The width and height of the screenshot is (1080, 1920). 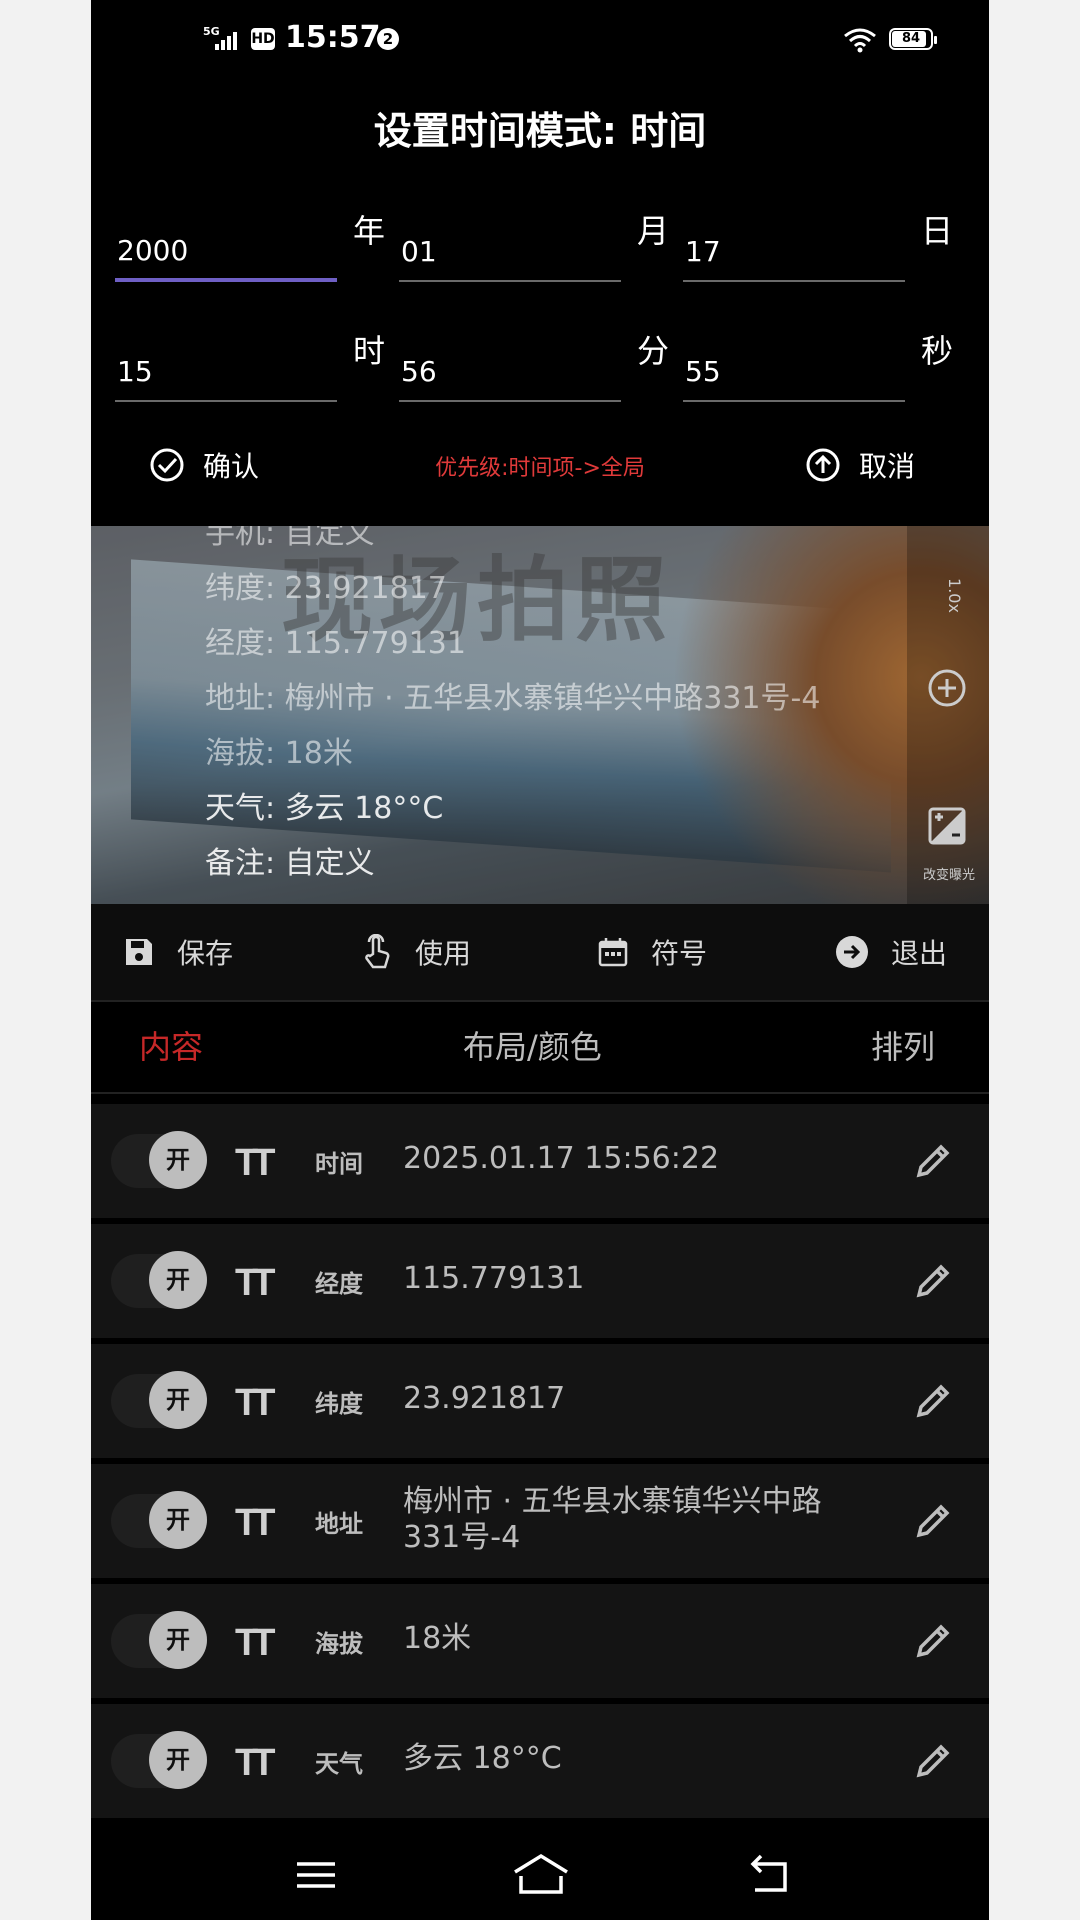 What do you see at coordinates (891, 952) in the screenshot?
I see `exit-button: 退出` at bounding box center [891, 952].